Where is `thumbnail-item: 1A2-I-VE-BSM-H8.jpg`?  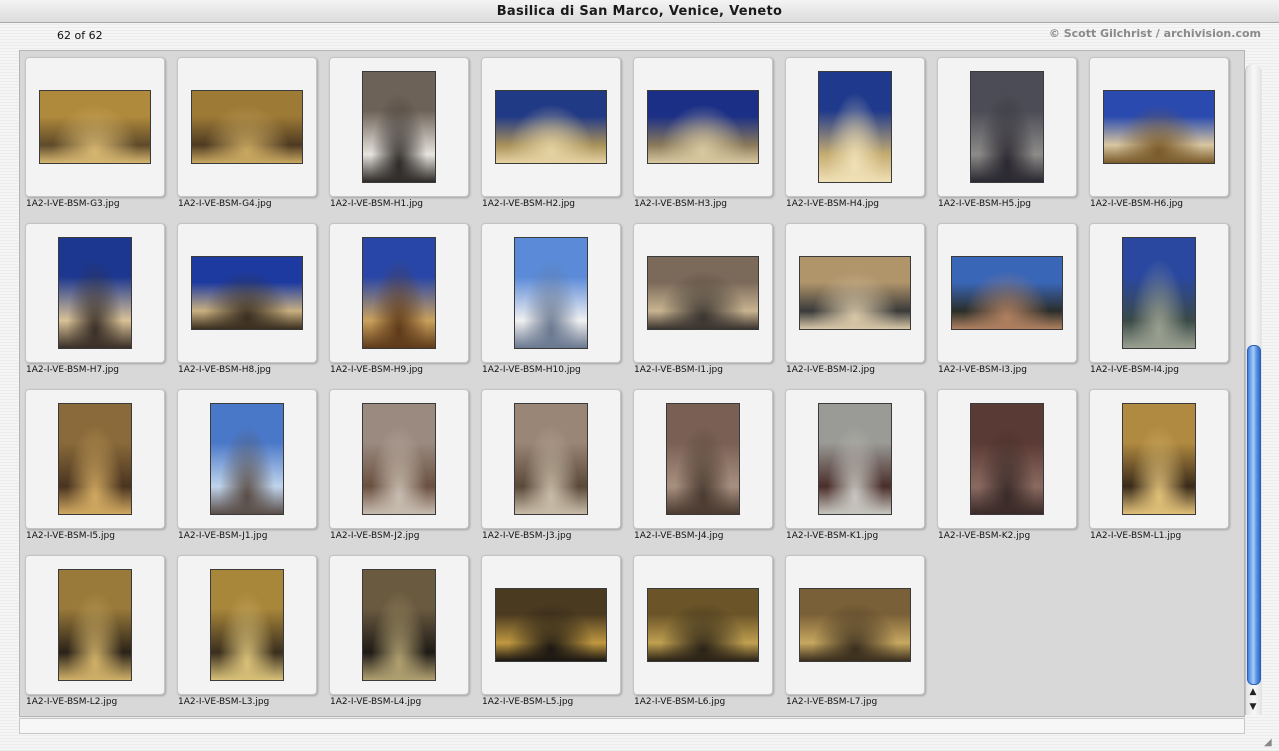
thumbnail-item: 1A2-I-VE-BSM-H8.jpg is located at coordinates (244, 300).